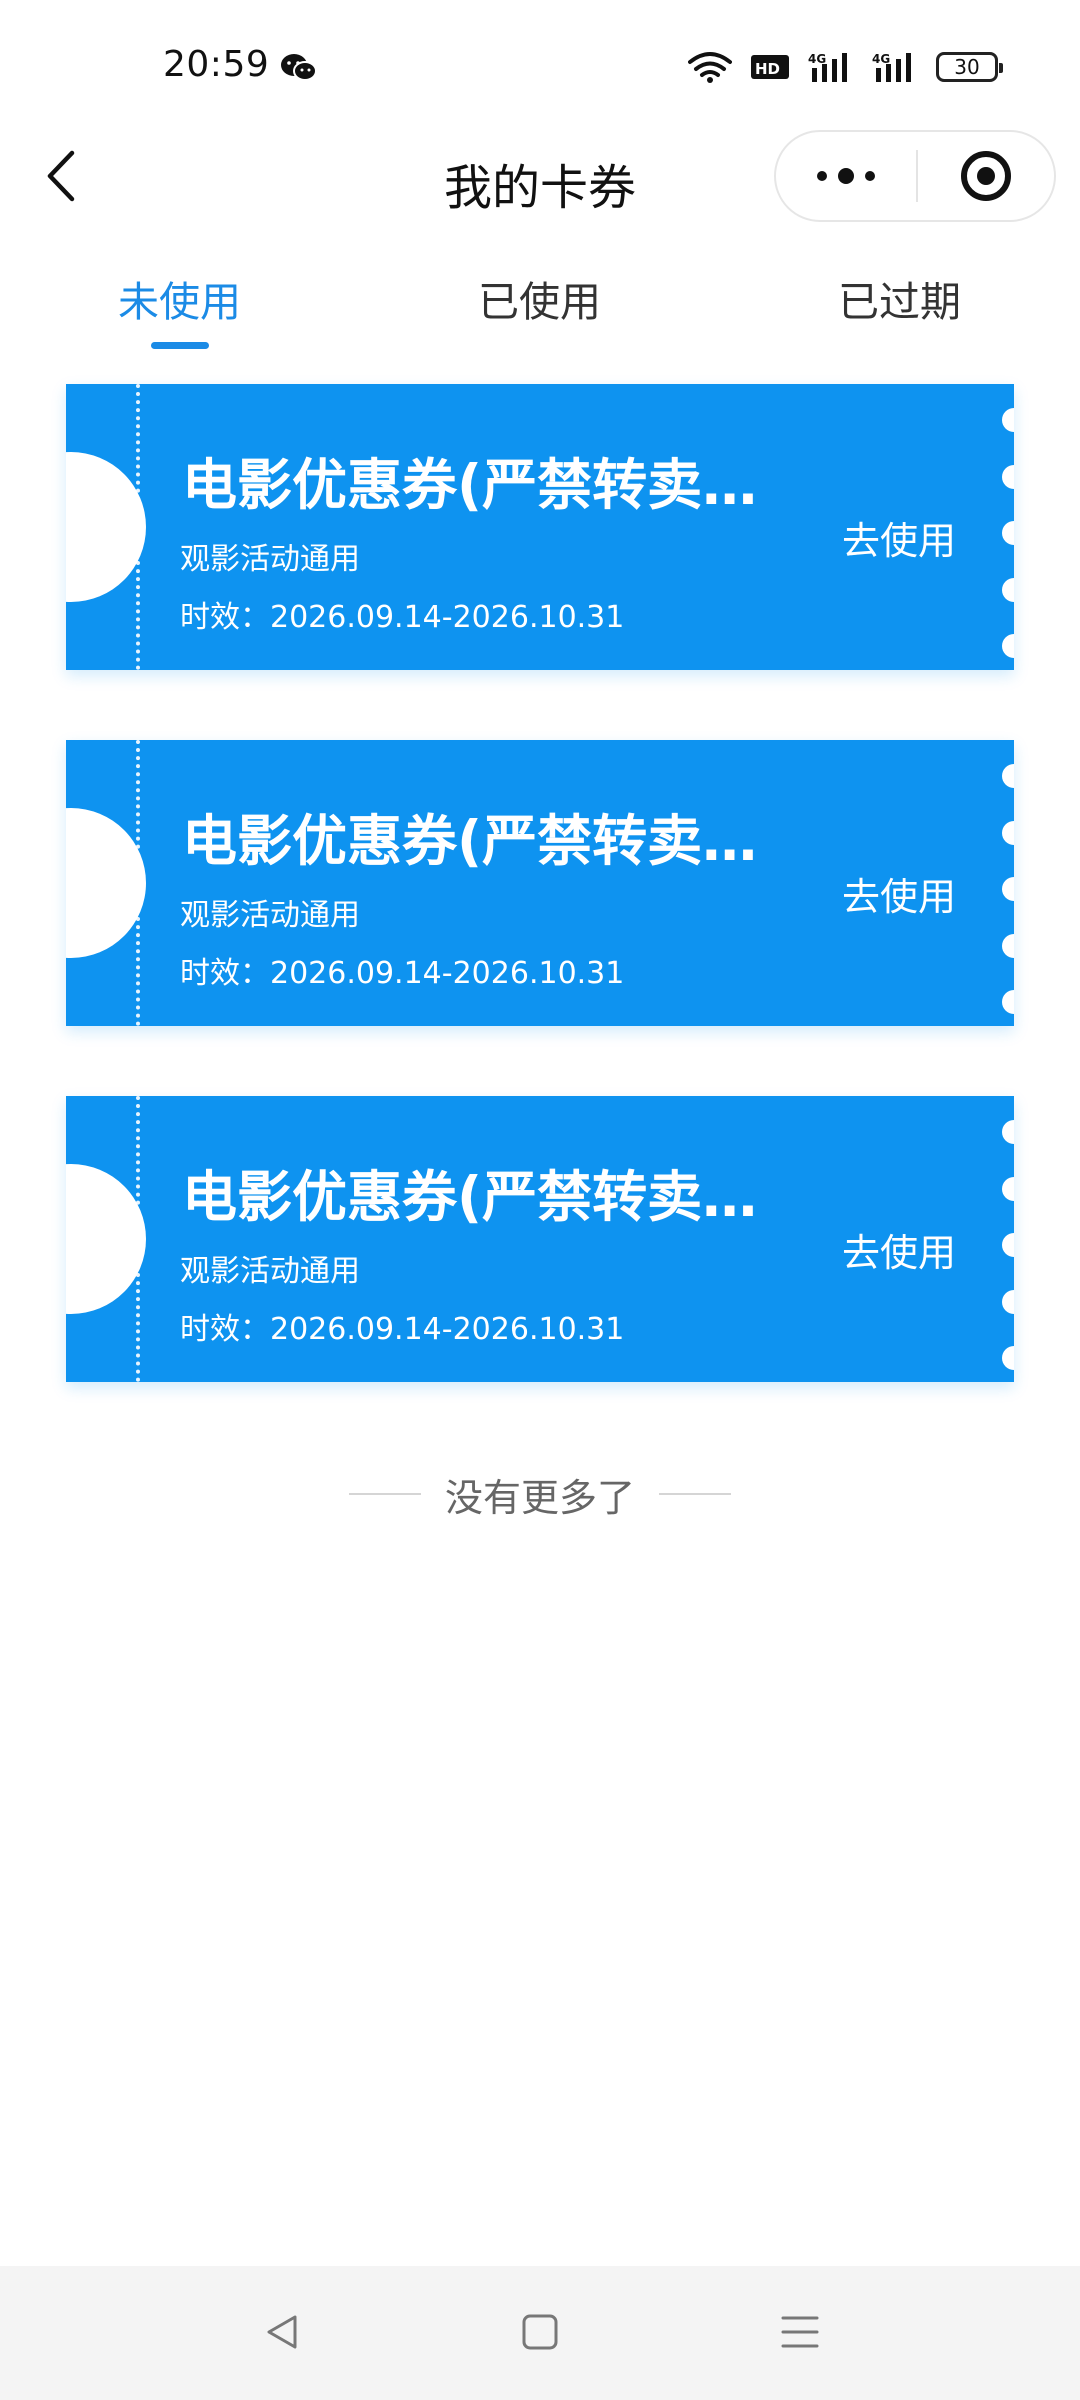 The height and width of the screenshot is (2400, 1080). Describe the element at coordinates (540, 65) in the screenshot. I see `status-bar: 20:59 HD 4G 4G 30` at that location.